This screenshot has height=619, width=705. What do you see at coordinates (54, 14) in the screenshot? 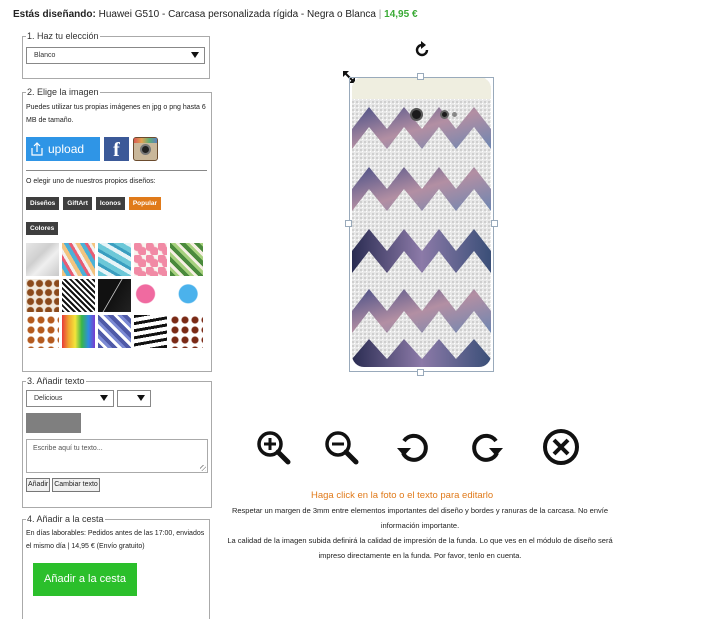
I see `designing-label: Estás diseñando:` at bounding box center [54, 14].